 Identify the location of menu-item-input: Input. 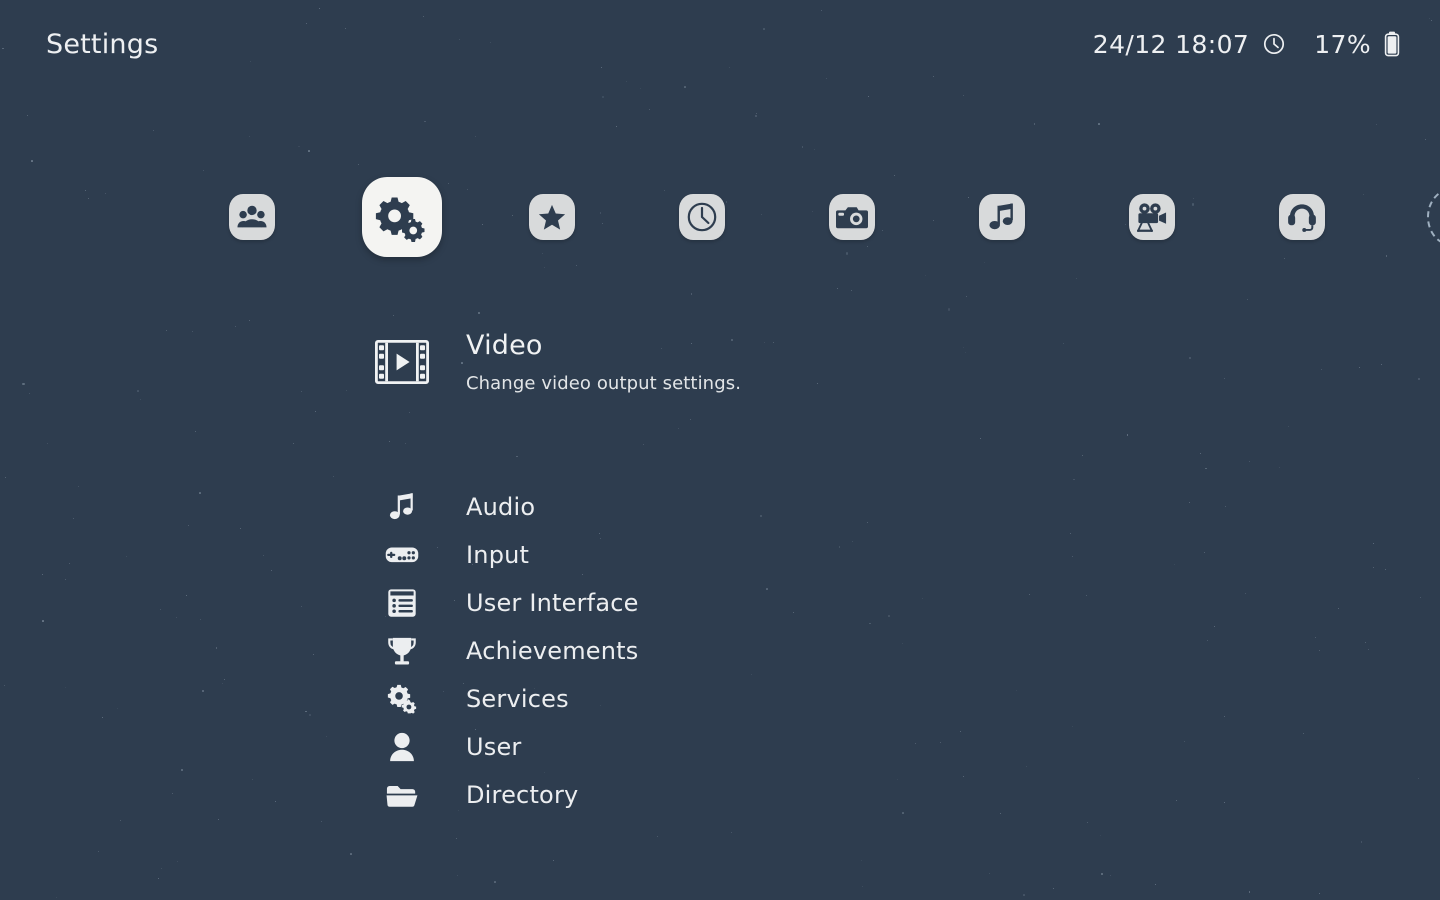
(506, 555).